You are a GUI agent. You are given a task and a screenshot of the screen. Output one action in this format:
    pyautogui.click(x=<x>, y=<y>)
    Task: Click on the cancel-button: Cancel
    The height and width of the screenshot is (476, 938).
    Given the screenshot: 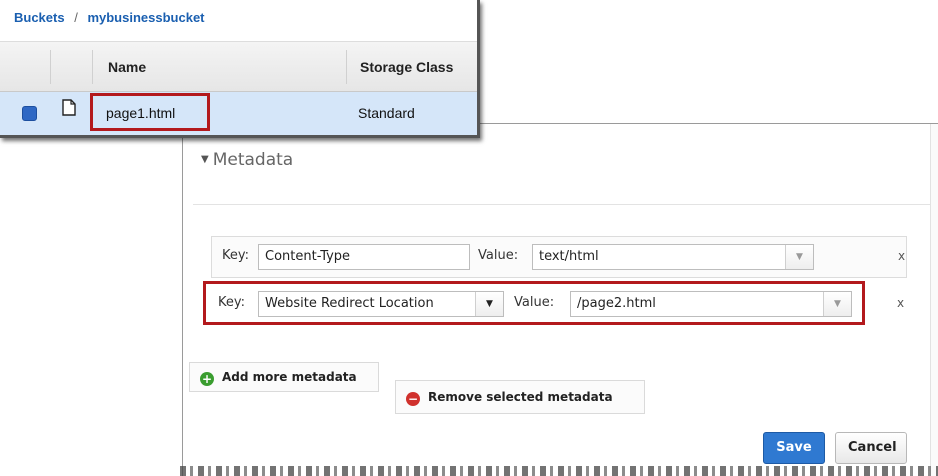 What is the action you would take?
    pyautogui.click(x=871, y=448)
    